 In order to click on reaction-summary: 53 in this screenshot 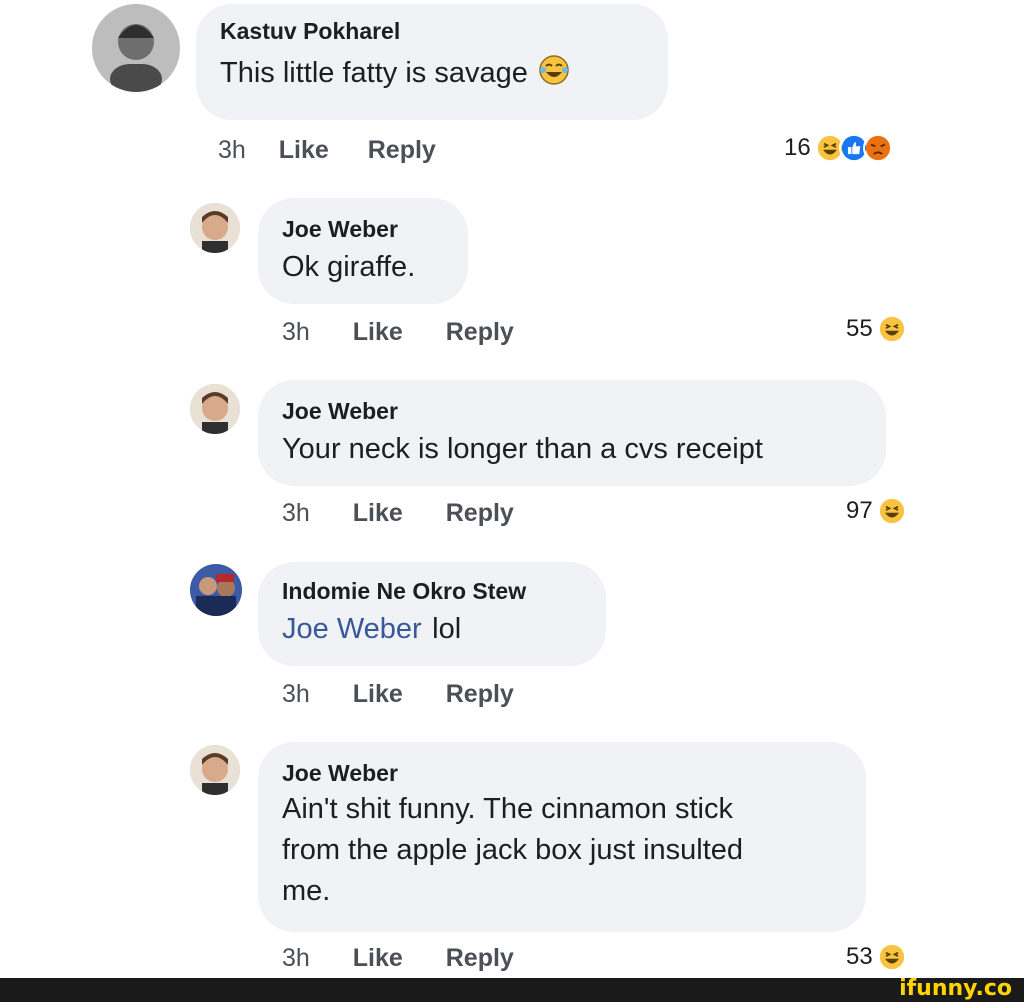, I will do `click(876, 957)`.